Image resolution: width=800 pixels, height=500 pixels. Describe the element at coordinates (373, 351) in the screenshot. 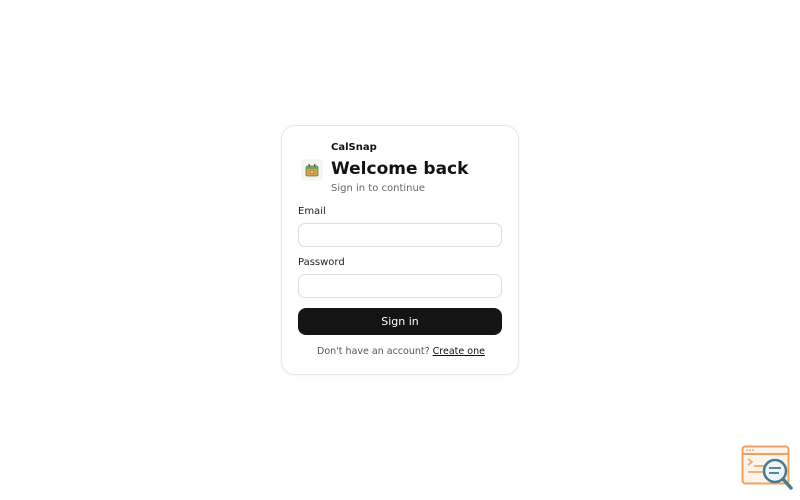

I see `signup-prompt-text: Don't have an account?` at that location.